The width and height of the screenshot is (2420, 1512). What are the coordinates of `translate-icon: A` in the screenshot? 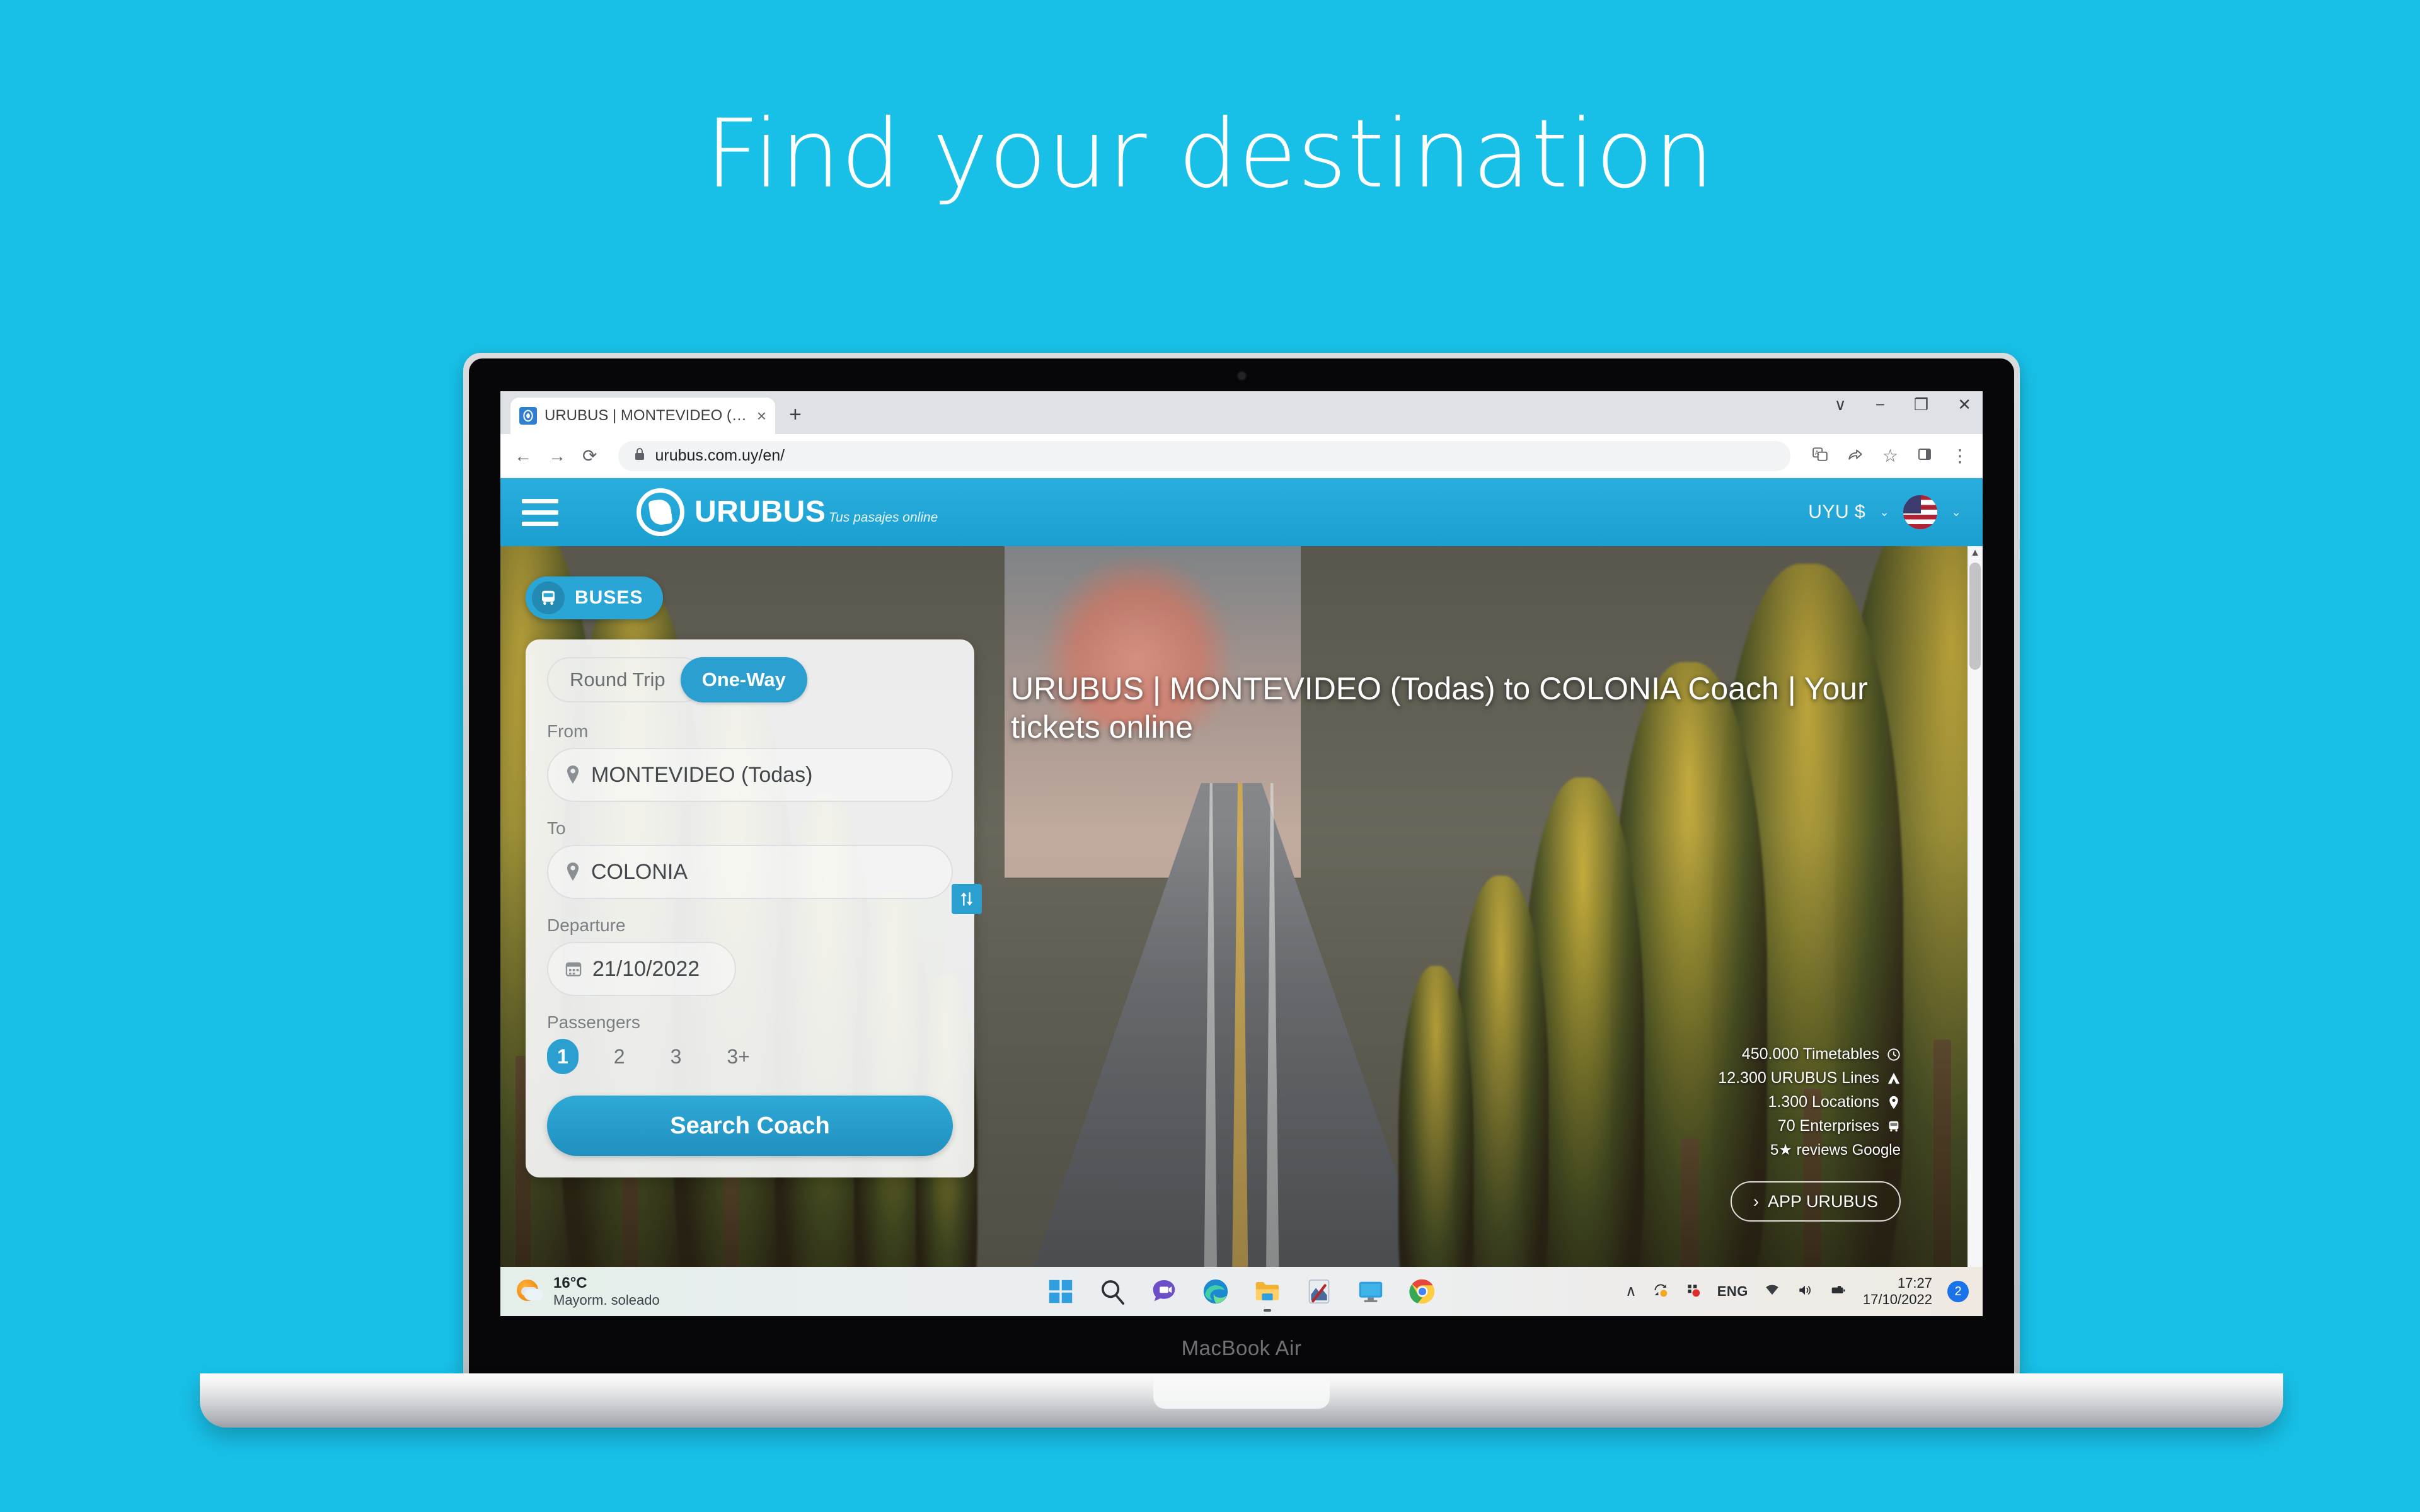 It's located at (1820, 456).